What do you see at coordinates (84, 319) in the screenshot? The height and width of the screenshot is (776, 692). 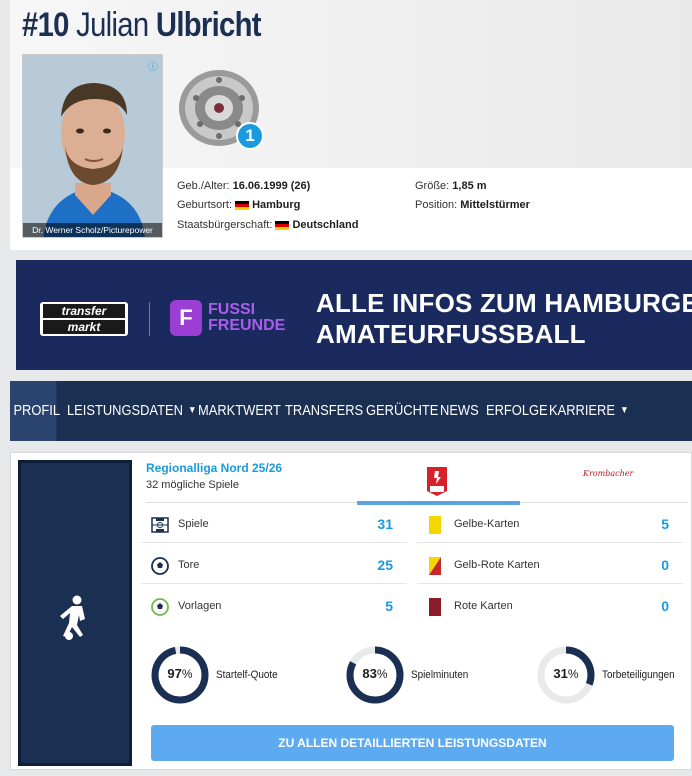 I see `transfermarkt-logo: transfer markt` at bounding box center [84, 319].